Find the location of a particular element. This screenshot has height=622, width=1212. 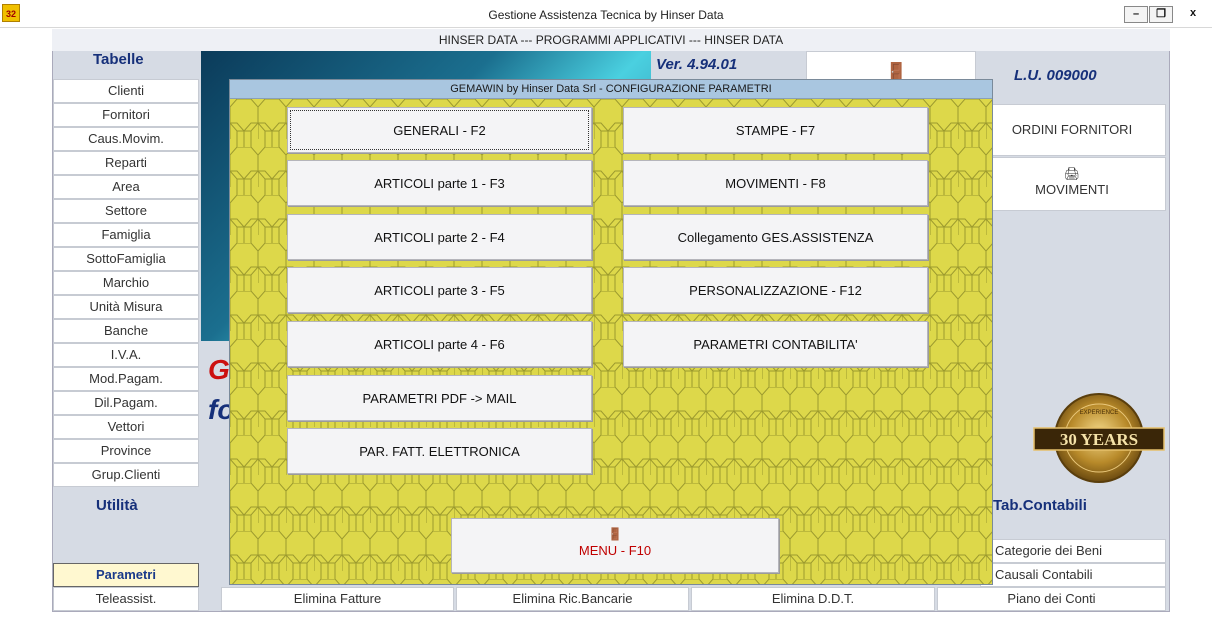

close-button: x is located at coordinates (1193, 14).